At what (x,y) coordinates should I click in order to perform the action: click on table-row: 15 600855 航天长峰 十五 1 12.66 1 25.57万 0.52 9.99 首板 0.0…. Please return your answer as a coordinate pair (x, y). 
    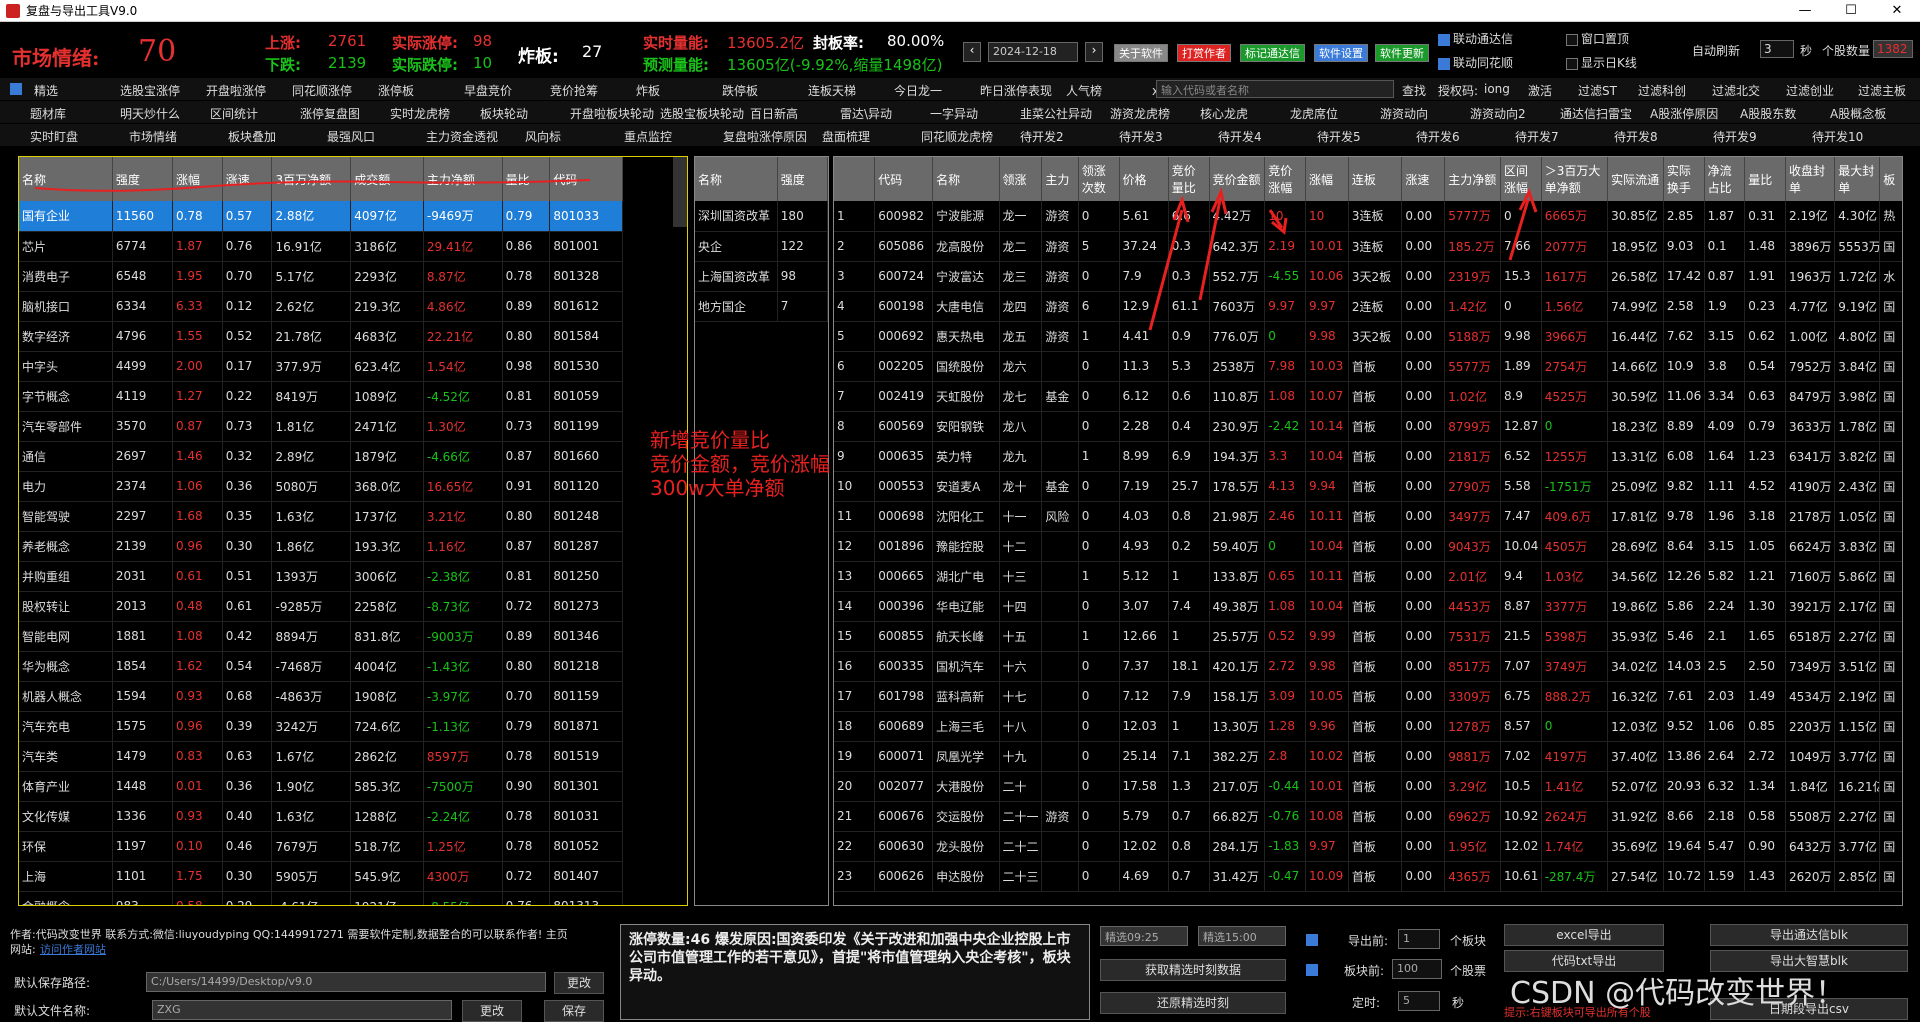
    Looking at the image, I should click on (1368, 636).